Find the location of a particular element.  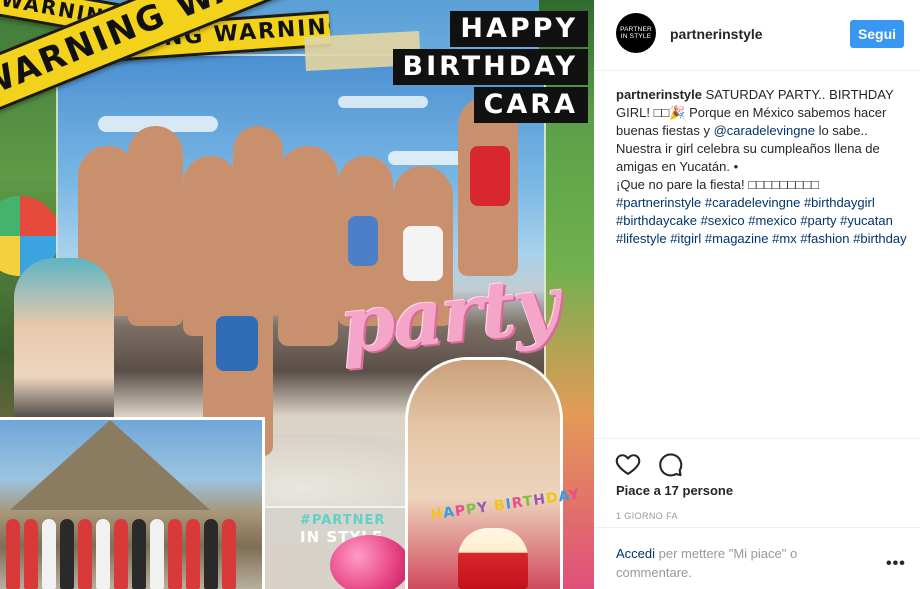

post-actions: Piace a 17 persone 1 GIORNO FA is located at coordinates (757, 479).